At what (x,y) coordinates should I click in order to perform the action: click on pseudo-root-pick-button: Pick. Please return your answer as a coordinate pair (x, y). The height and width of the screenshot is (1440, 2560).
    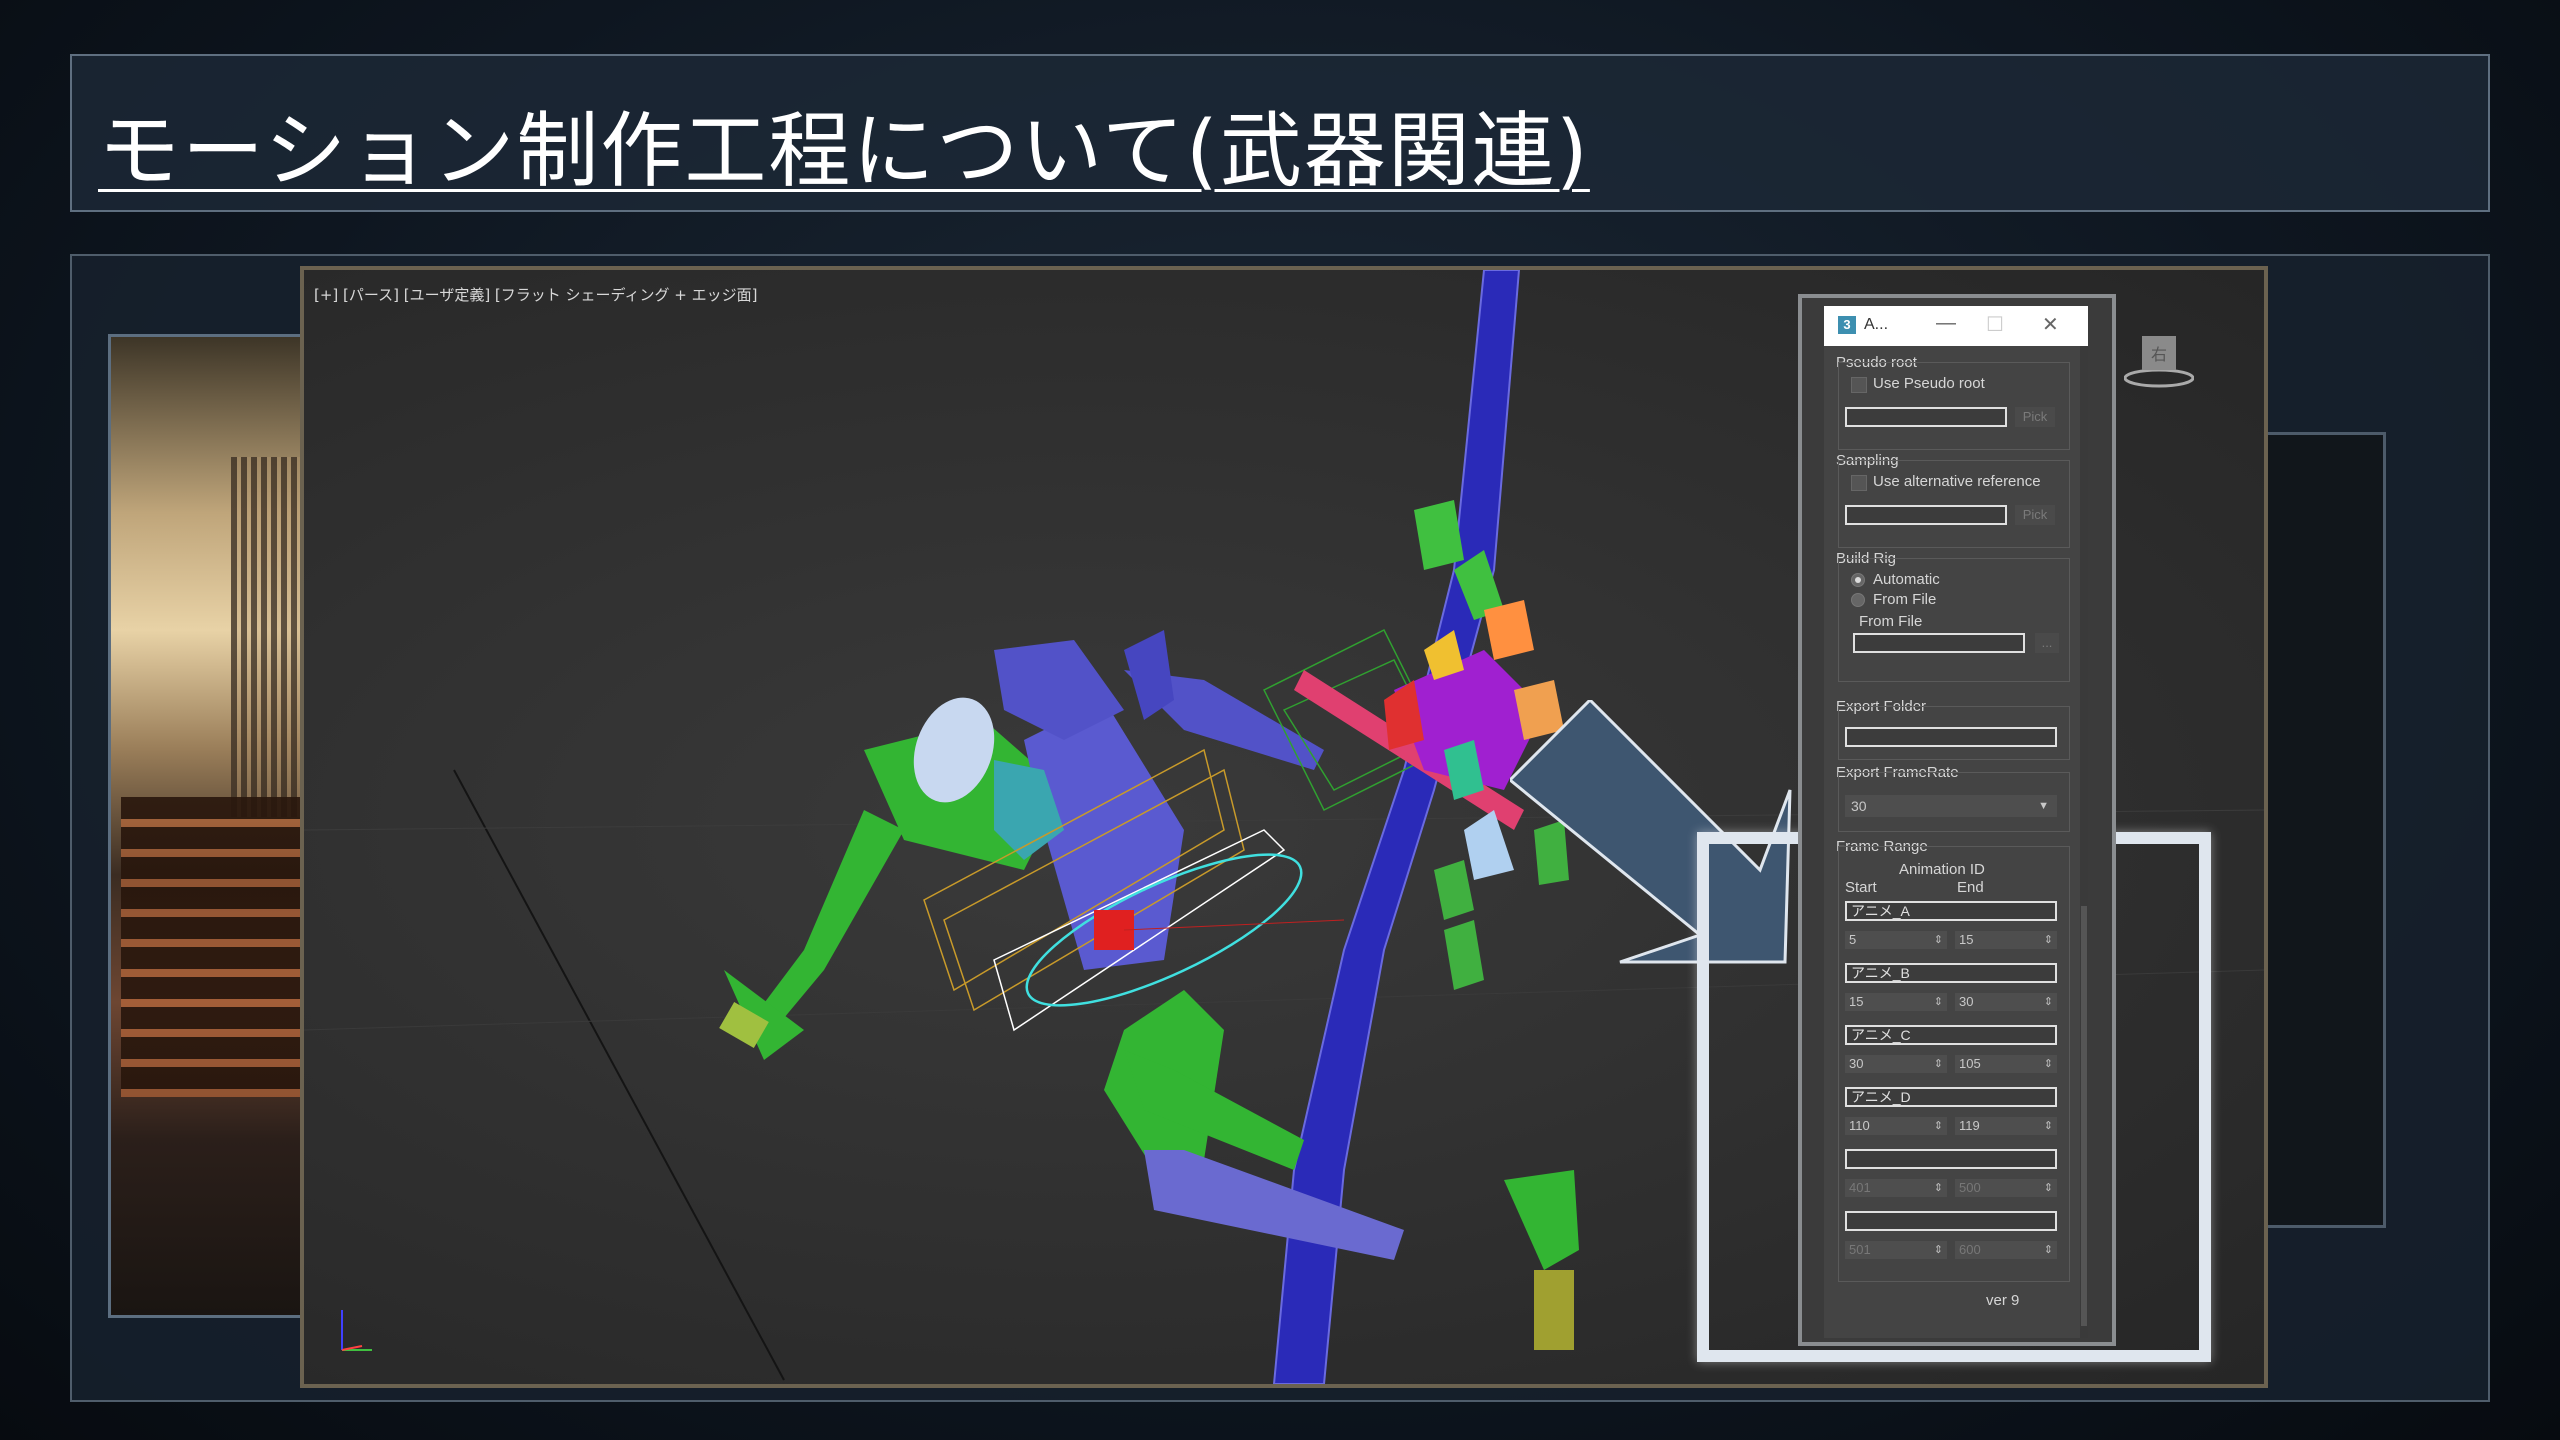
    Looking at the image, I should click on (2035, 417).